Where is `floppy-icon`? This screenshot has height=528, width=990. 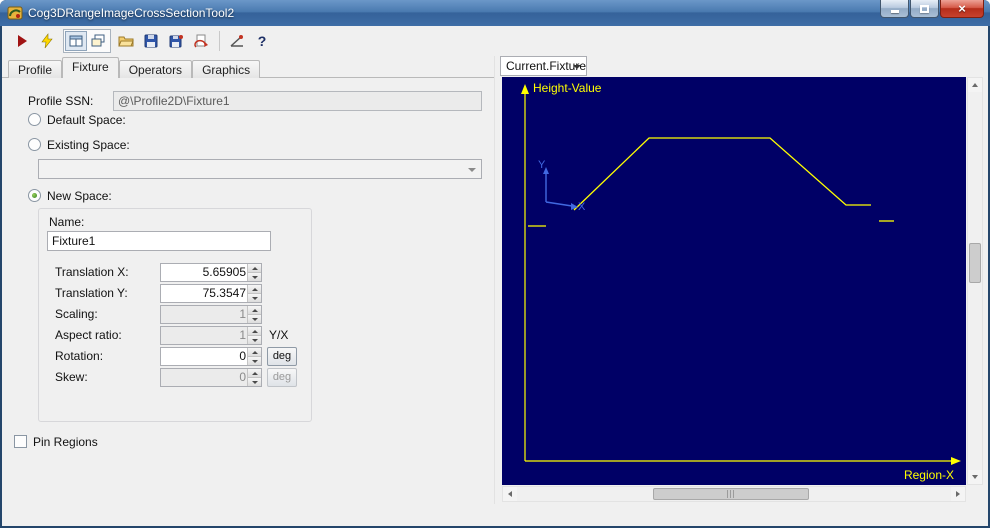
floppy-icon is located at coordinates (151, 41).